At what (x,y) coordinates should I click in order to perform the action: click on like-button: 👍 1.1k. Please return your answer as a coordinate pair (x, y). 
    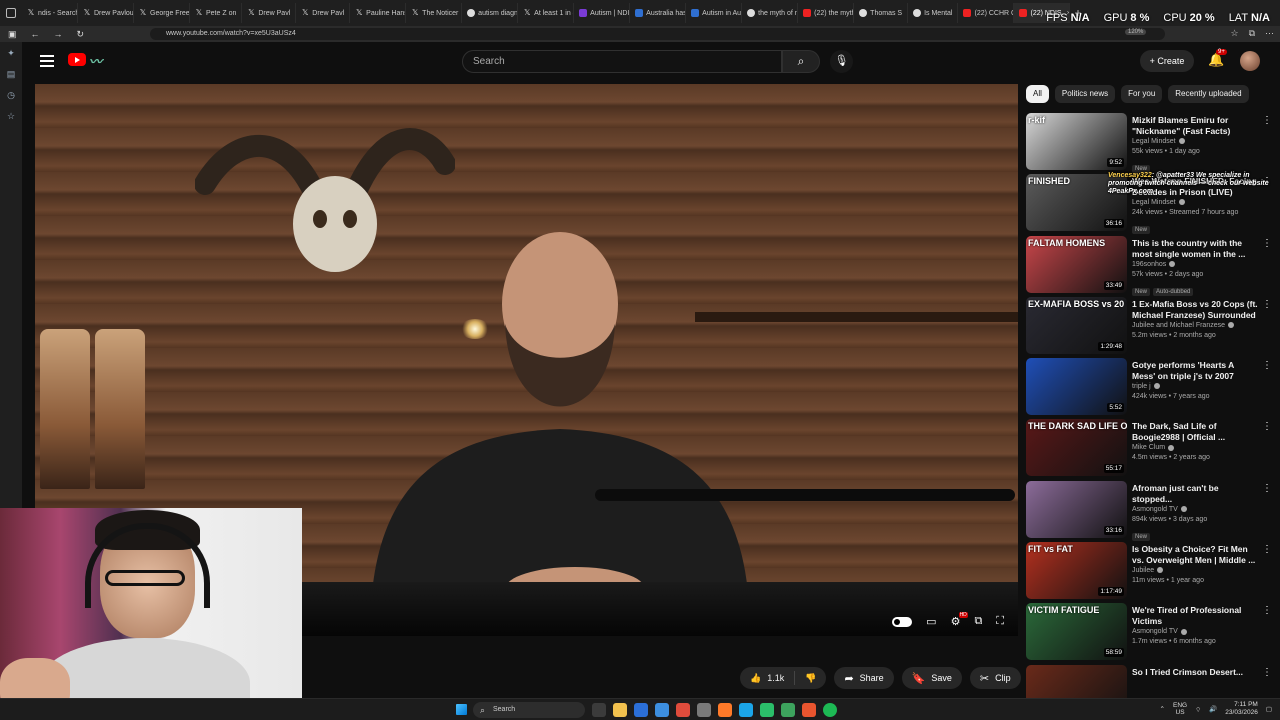
    Looking at the image, I should click on (767, 678).